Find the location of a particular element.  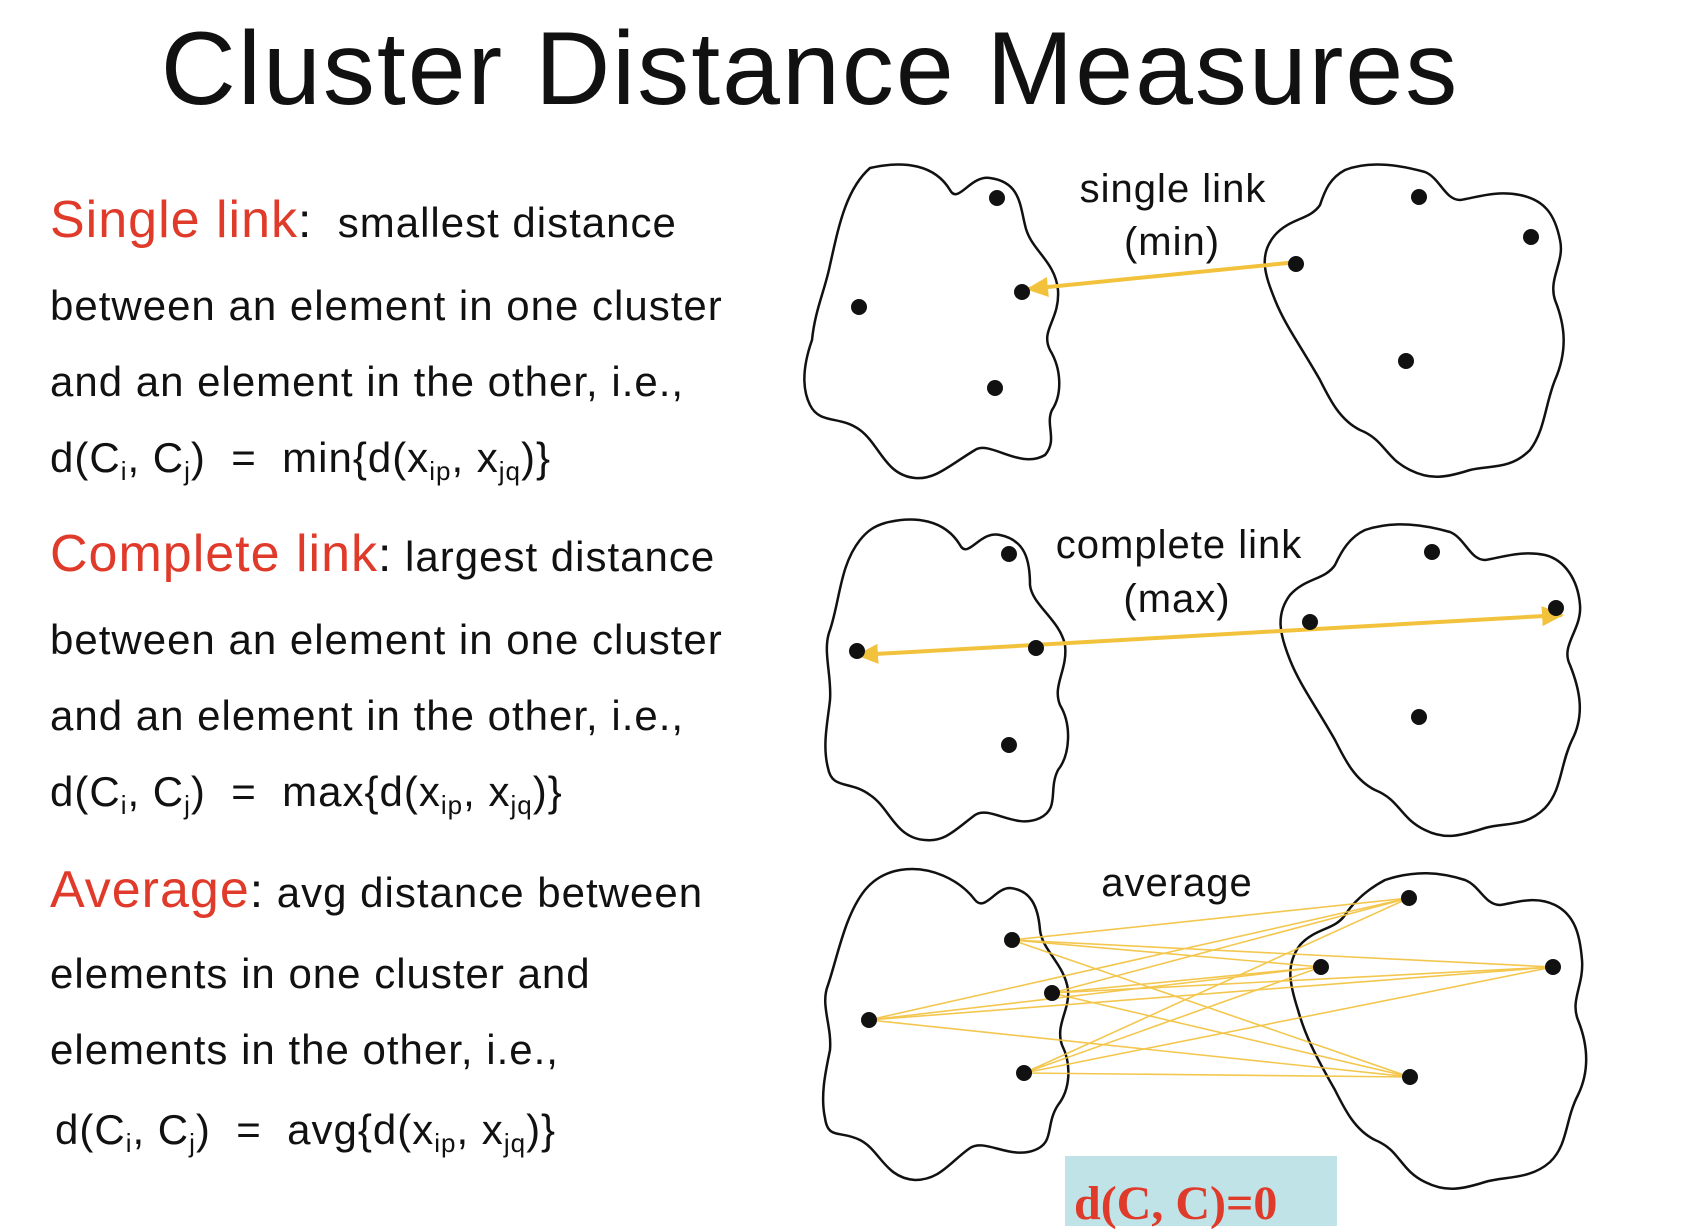

cluster-blob-left-complete is located at coordinates (947, 680).